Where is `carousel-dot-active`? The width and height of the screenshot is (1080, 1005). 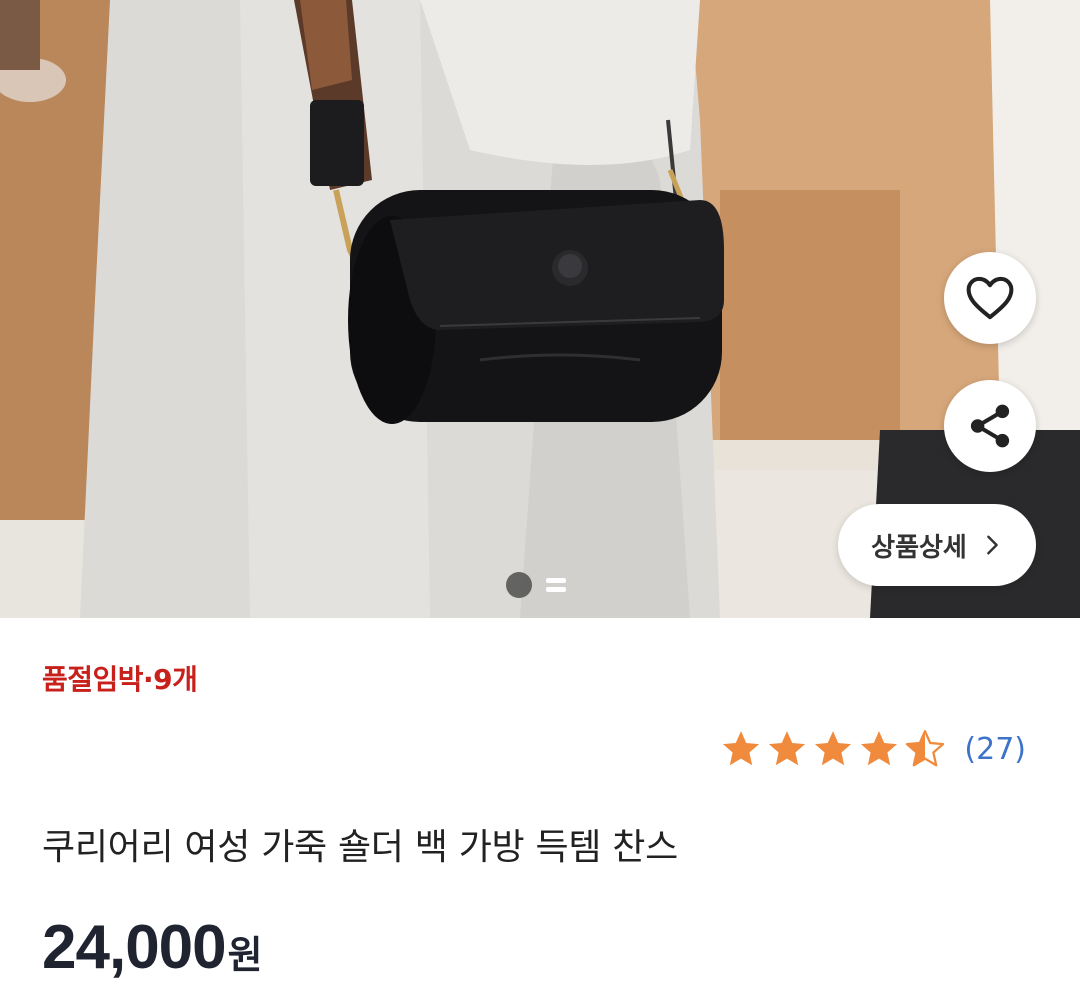 carousel-dot-active is located at coordinates (519, 585).